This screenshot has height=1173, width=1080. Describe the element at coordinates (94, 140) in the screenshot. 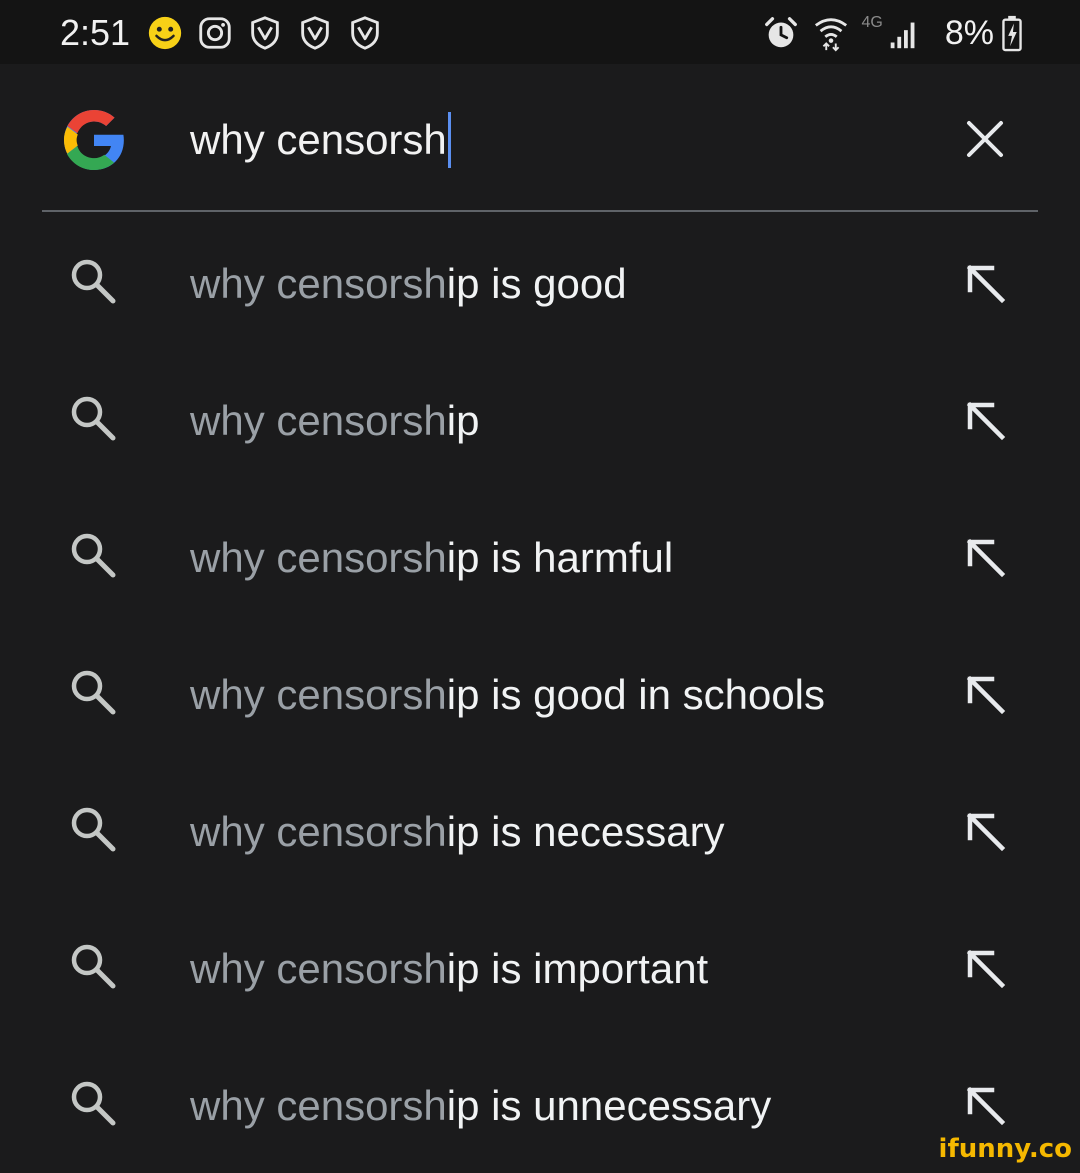

I see `google-g-logo` at that location.